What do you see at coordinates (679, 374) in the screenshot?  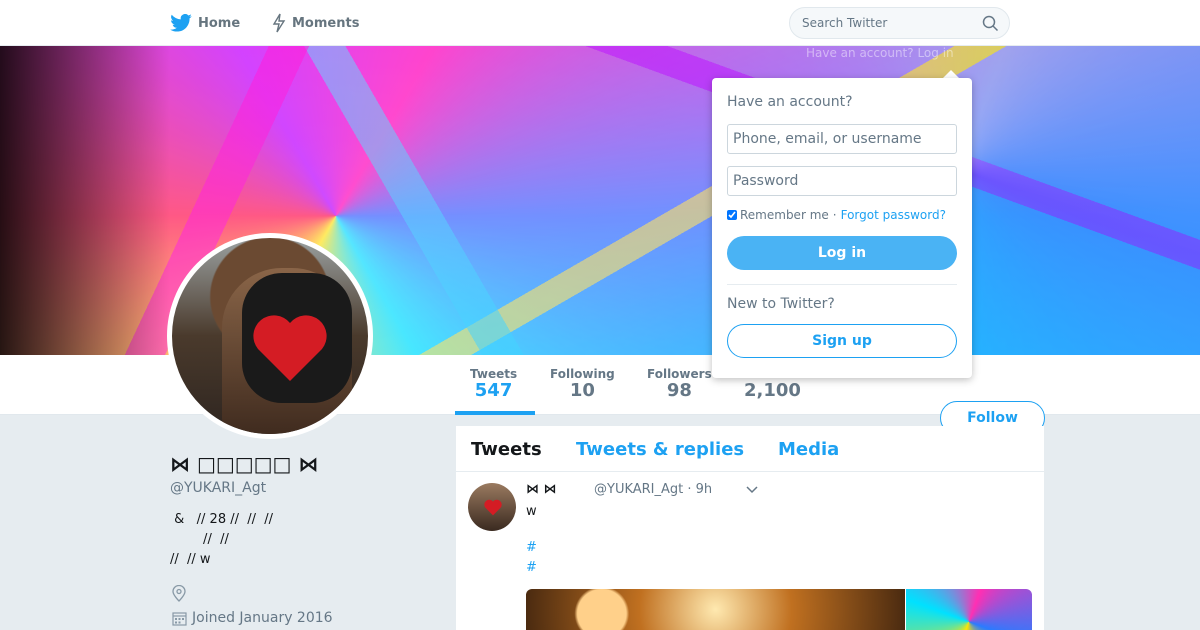 I see `stat-label: Followers` at bounding box center [679, 374].